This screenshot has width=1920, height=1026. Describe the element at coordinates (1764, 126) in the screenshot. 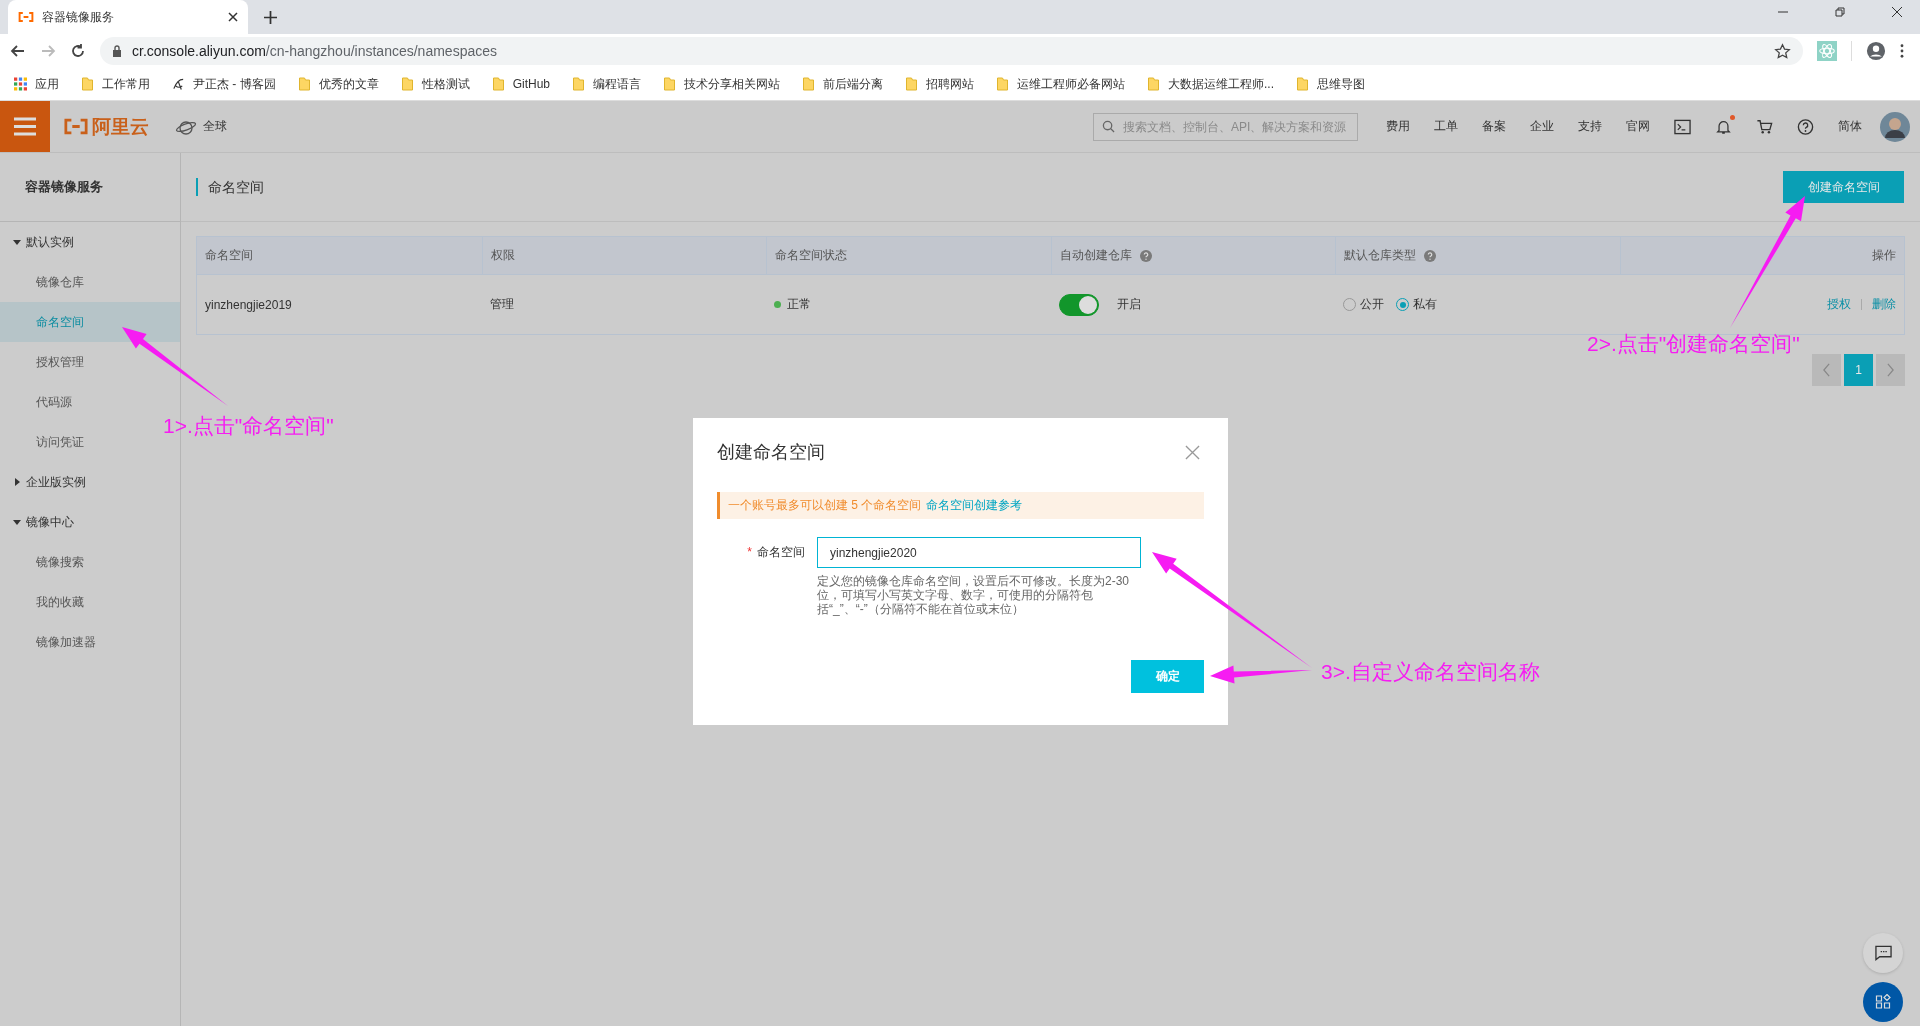

I see `cart-icon` at that location.